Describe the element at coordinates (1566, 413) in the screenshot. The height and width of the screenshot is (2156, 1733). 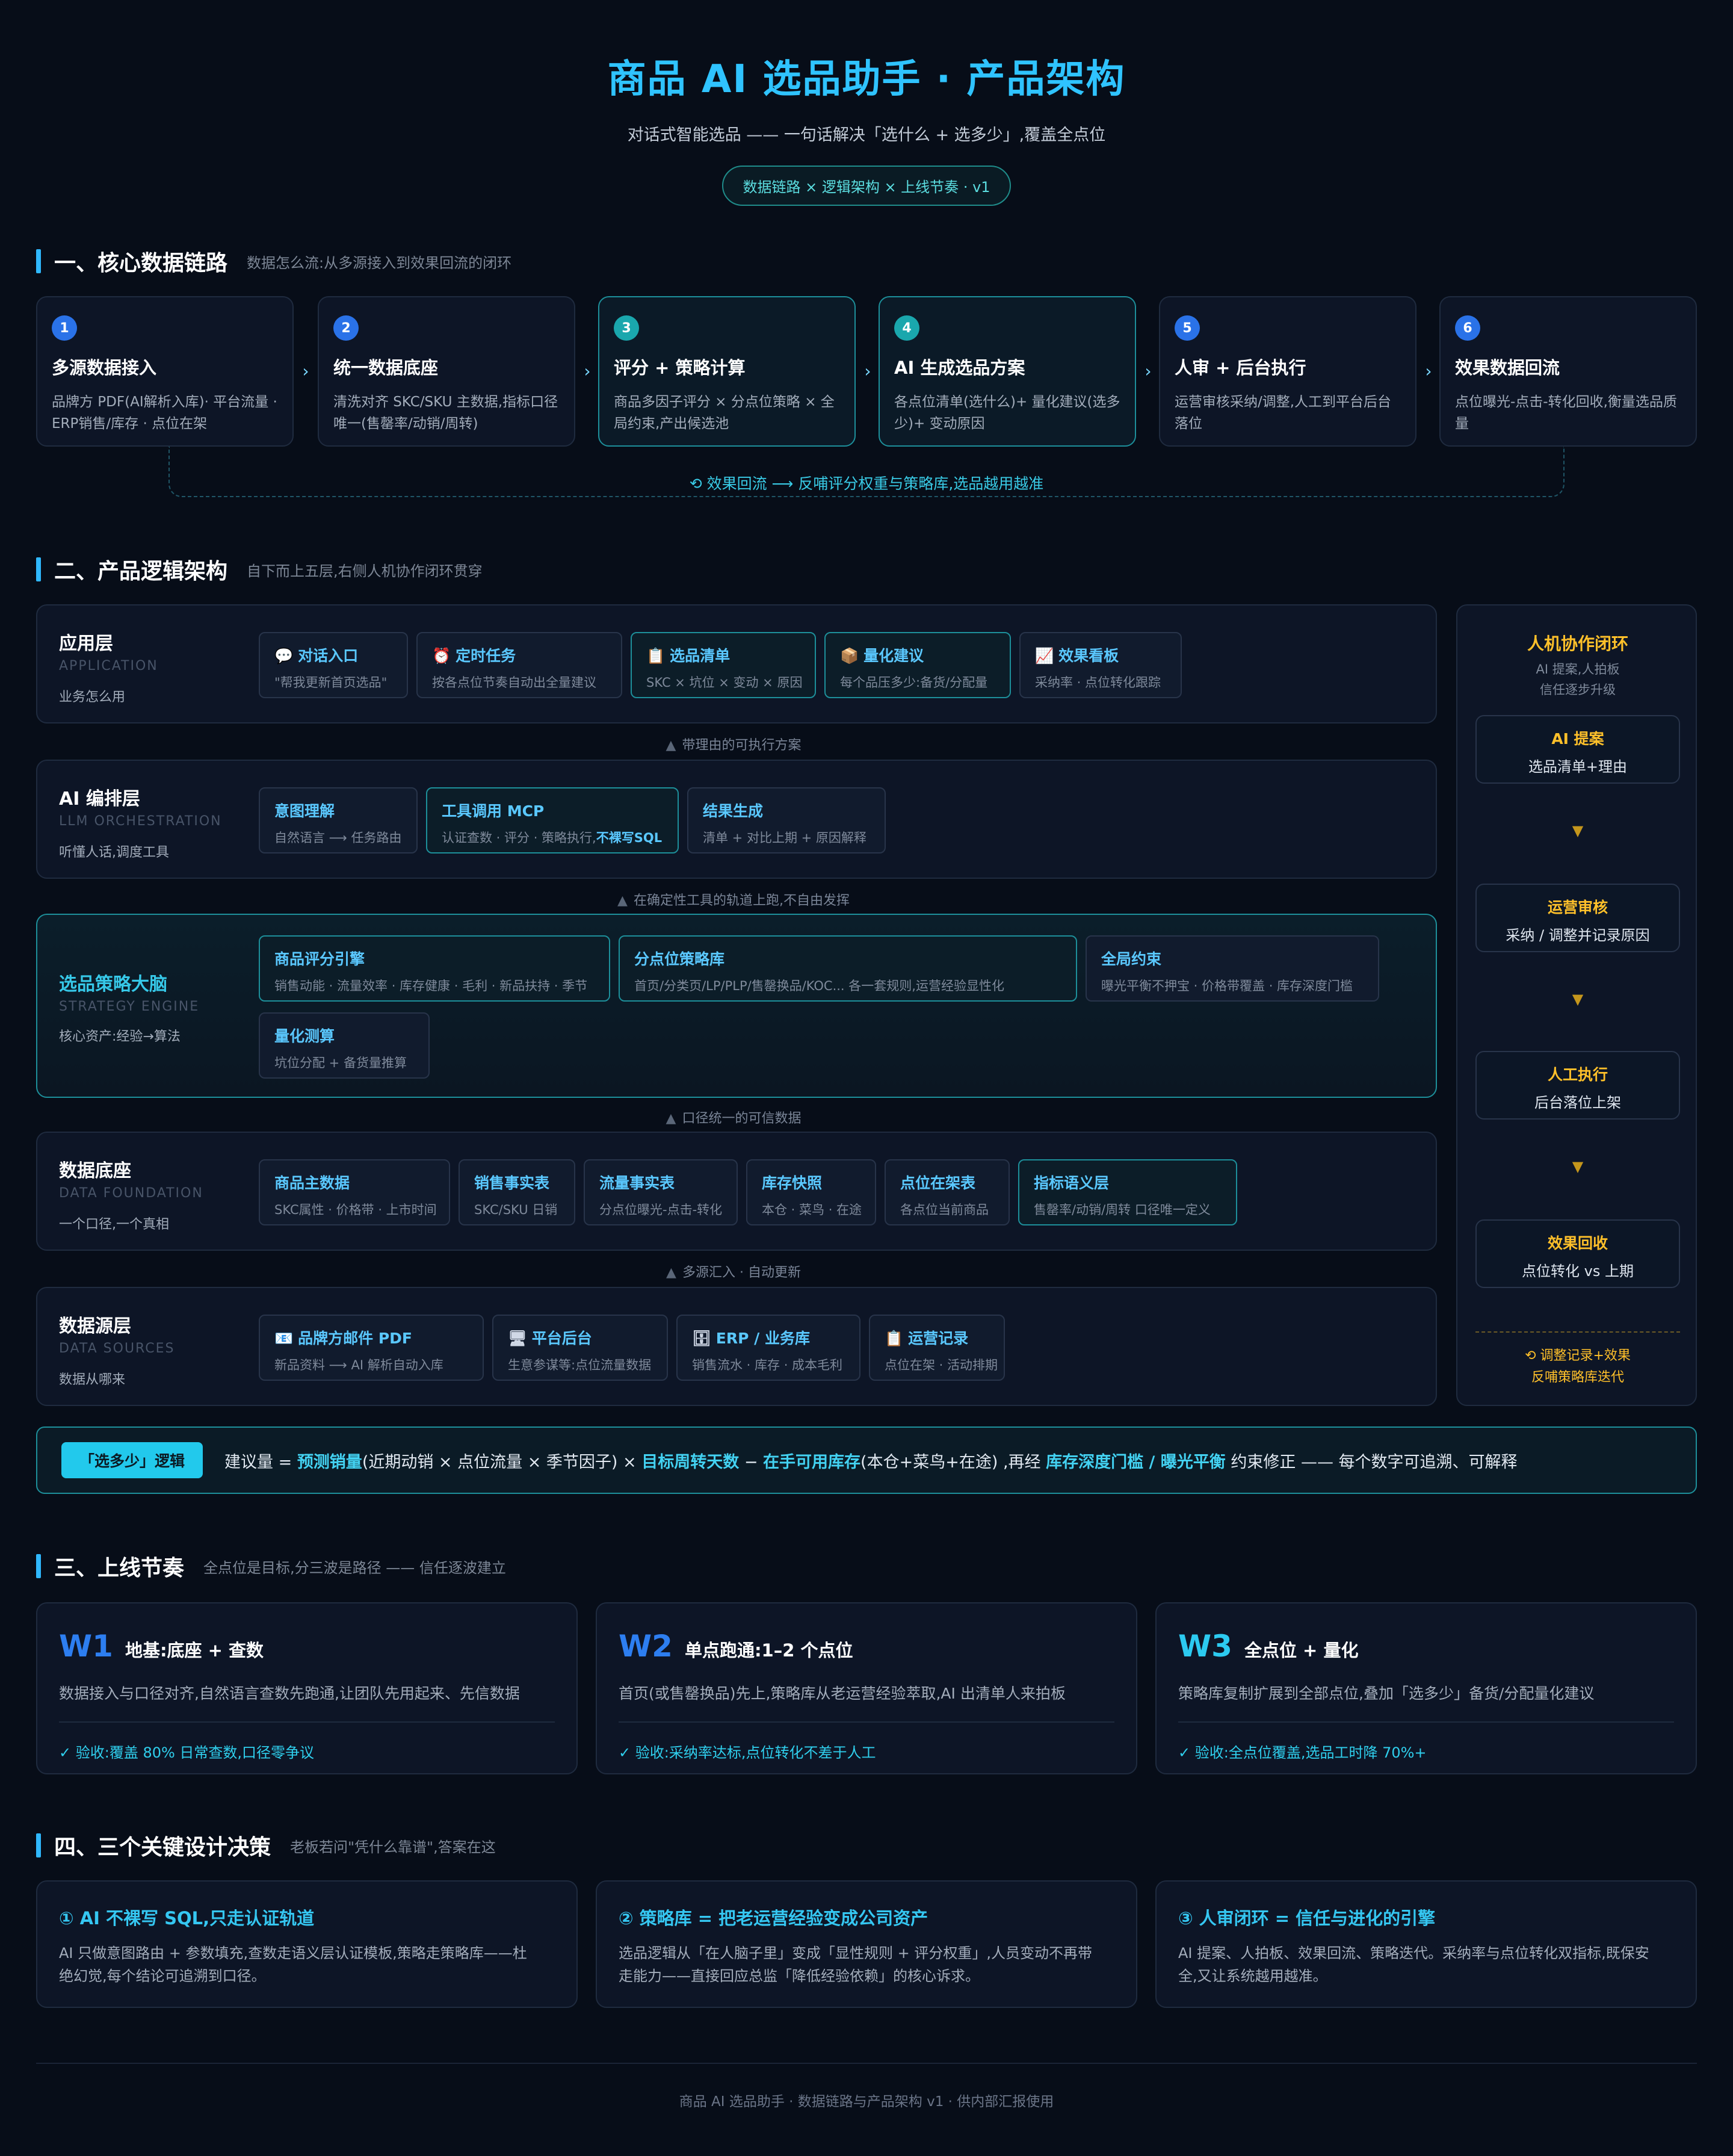
I see `step-desc: 点位曝光-点击-转化回收,衡量选品质量` at that location.